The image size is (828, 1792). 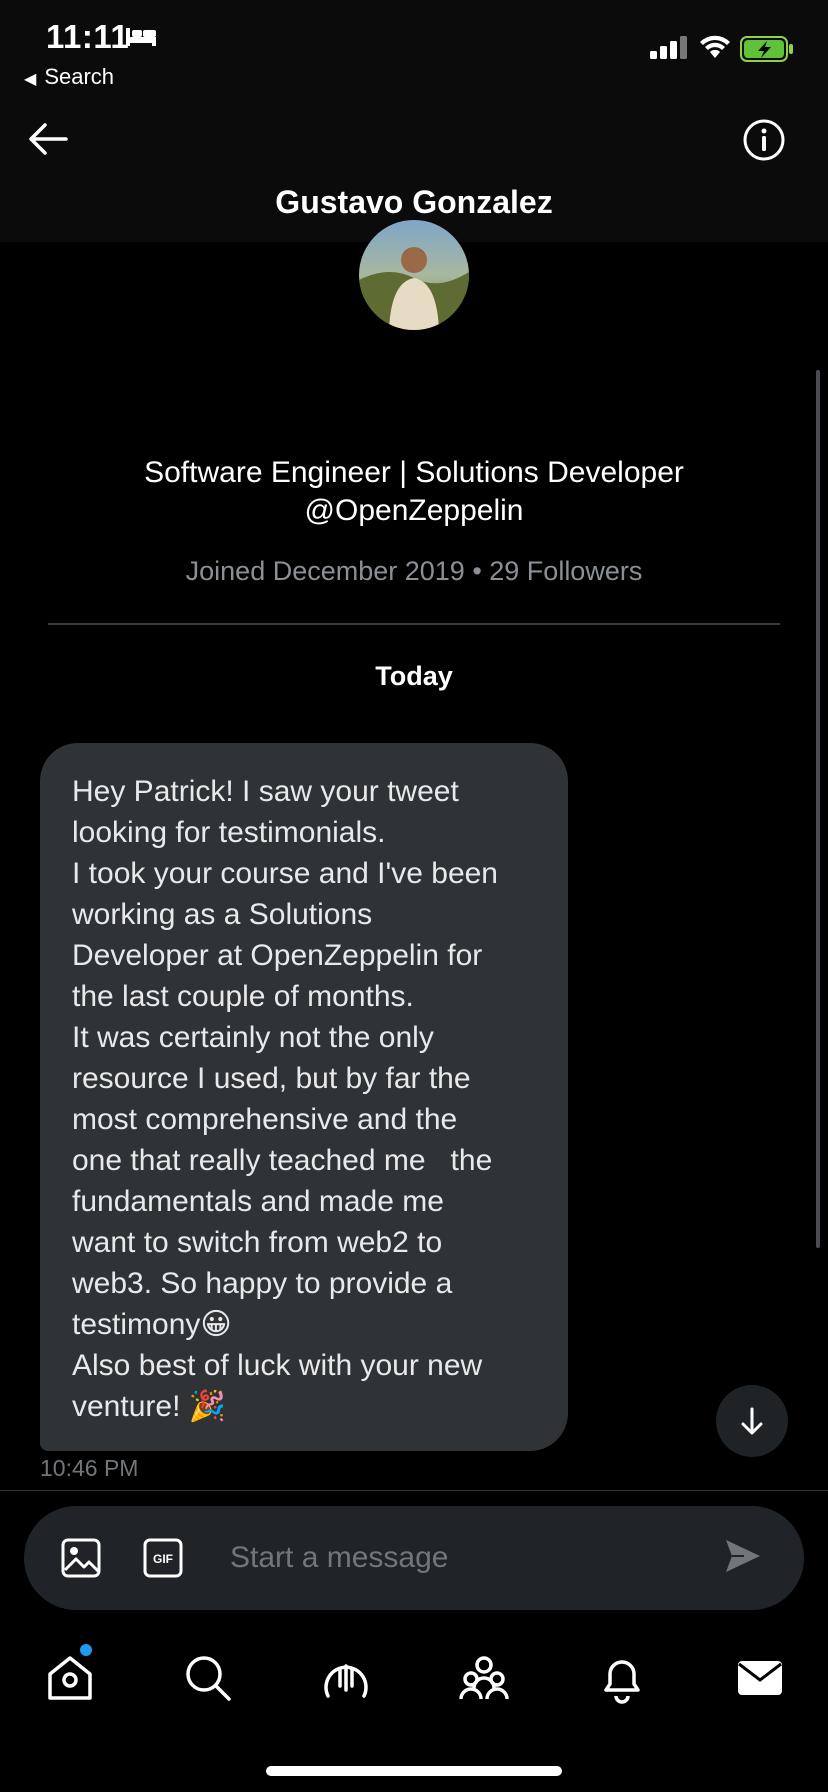 What do you see at coordinates (715, 49) in the screenshot?
I see `wifi-icon` at bounding box center [715, 49].